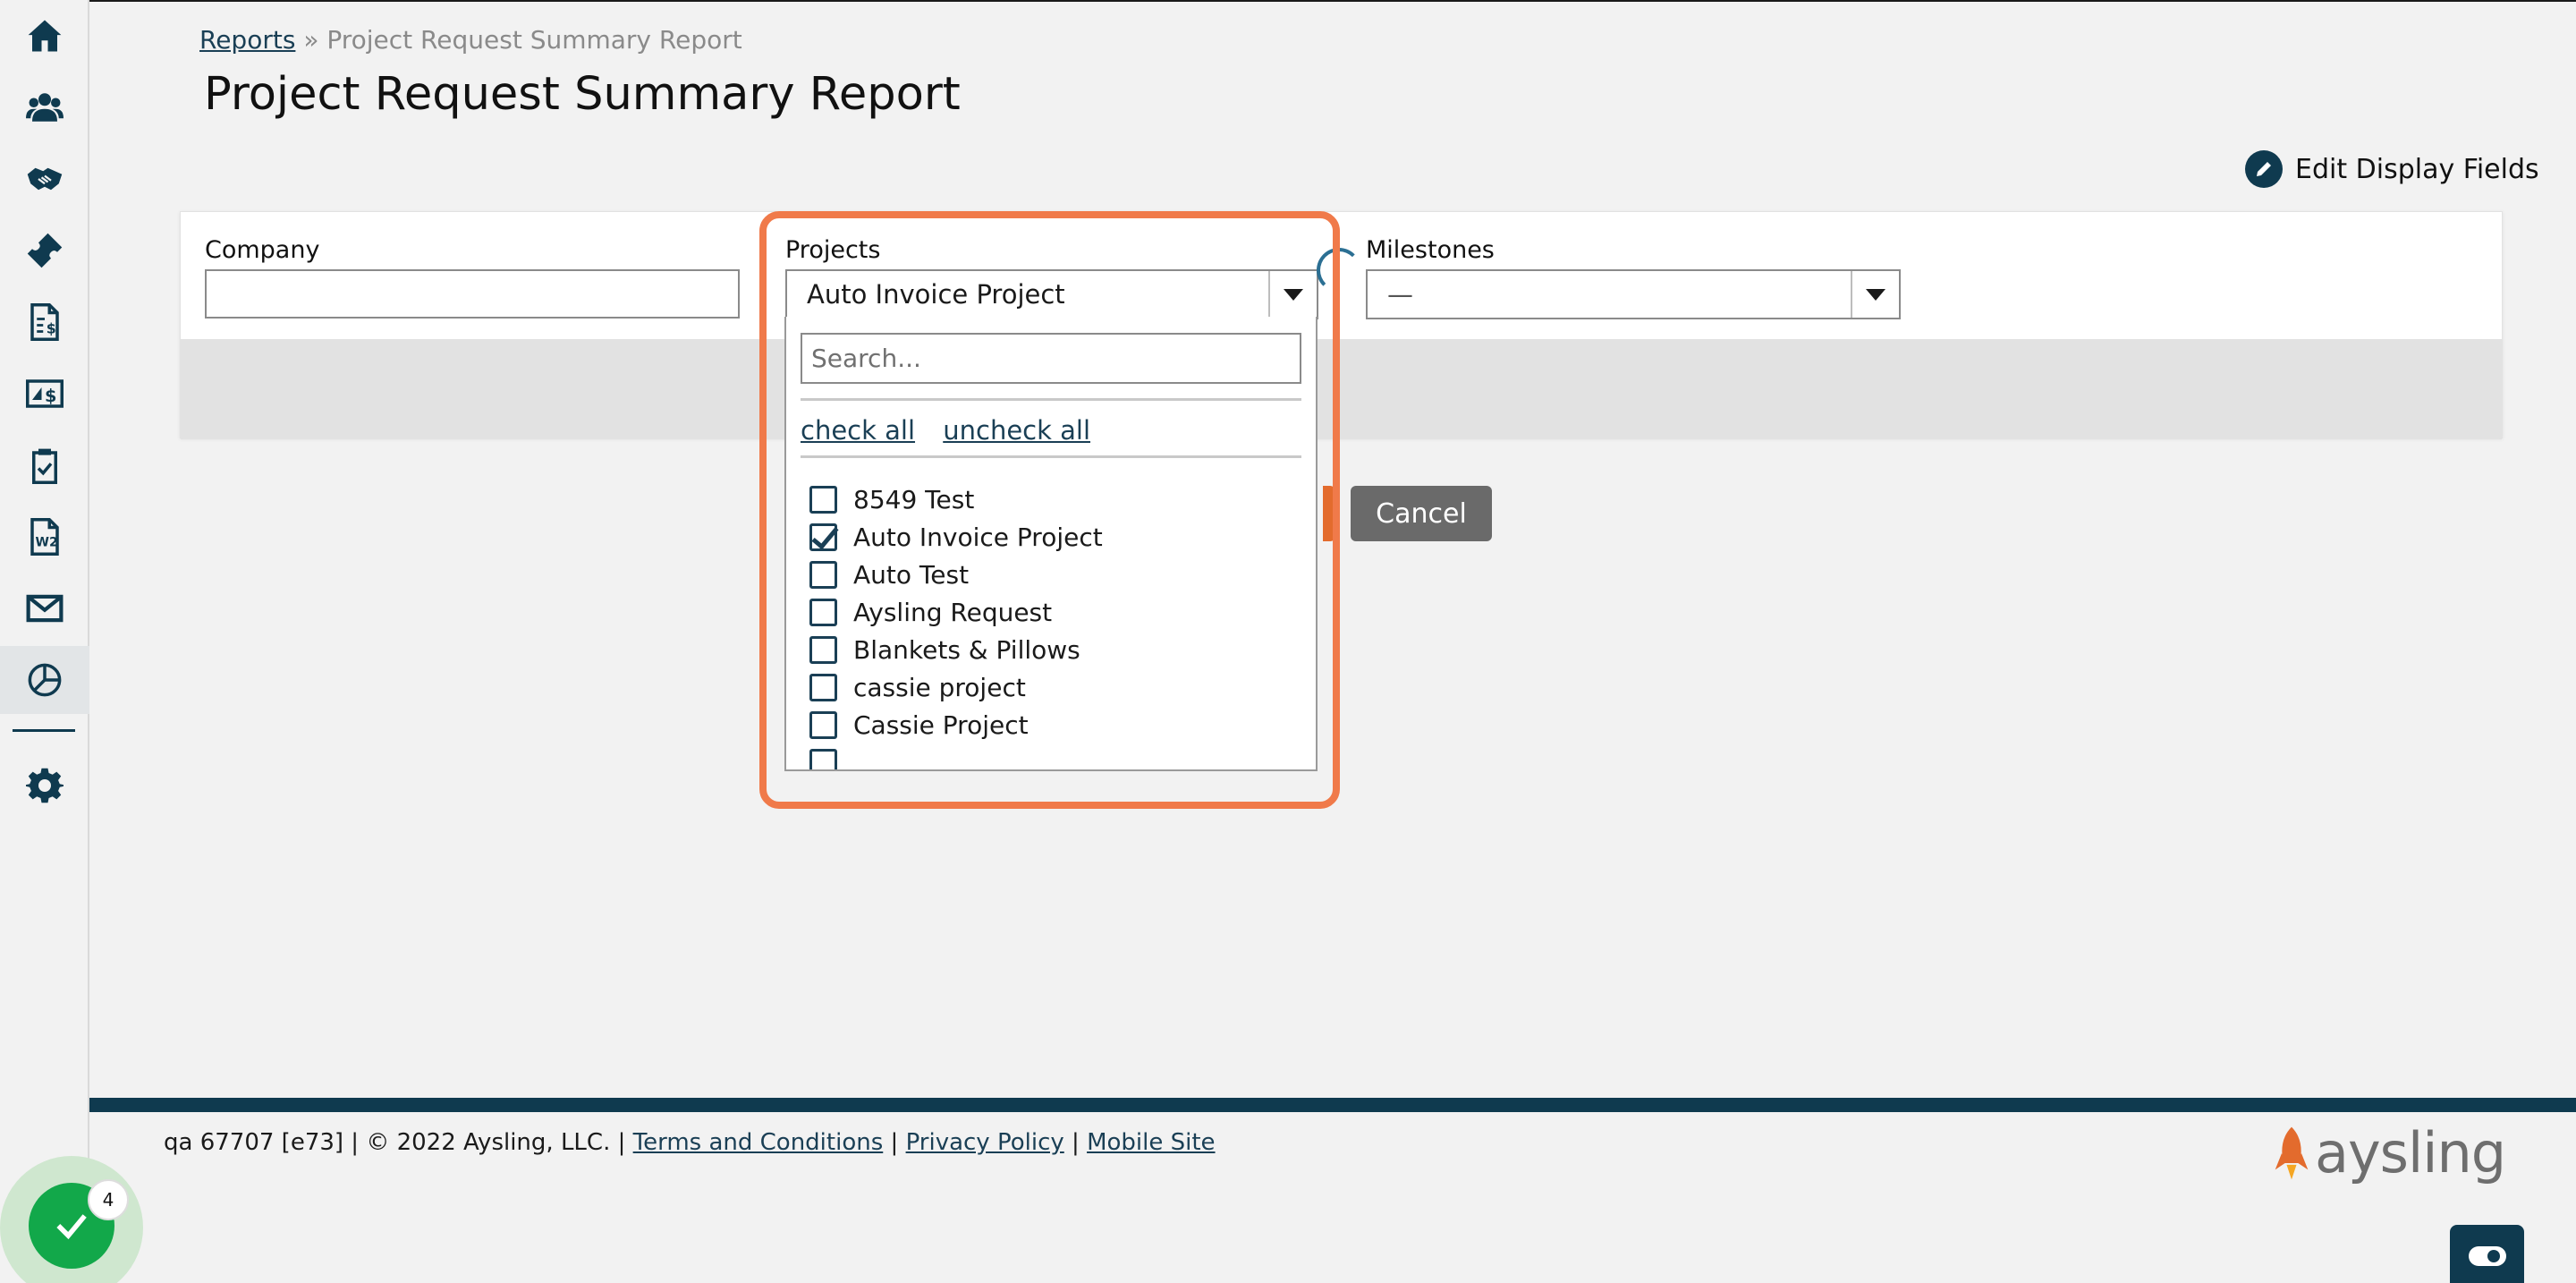 The image size is (2576, 1283). I want to click on milestones-label: Milestones, so click(1430, 250).